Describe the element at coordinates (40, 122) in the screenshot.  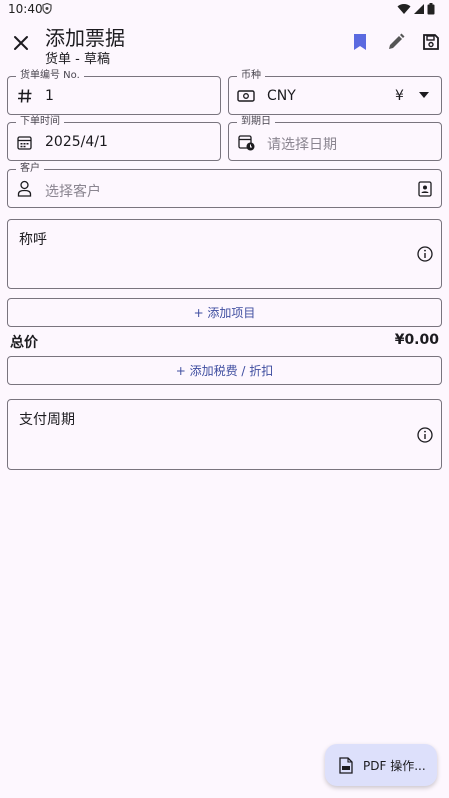
I see `order-date-label: 下单时间` at that location.